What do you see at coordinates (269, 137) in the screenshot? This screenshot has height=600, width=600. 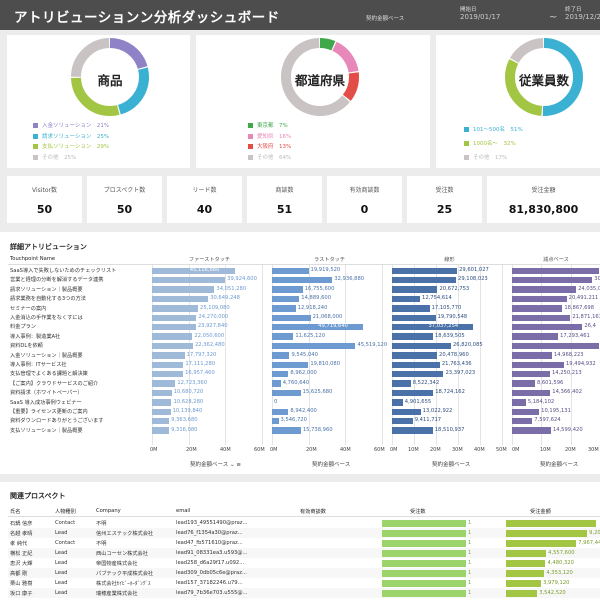 I see `legend-item: 愛知県 16%` at bounding box center [269, 137].